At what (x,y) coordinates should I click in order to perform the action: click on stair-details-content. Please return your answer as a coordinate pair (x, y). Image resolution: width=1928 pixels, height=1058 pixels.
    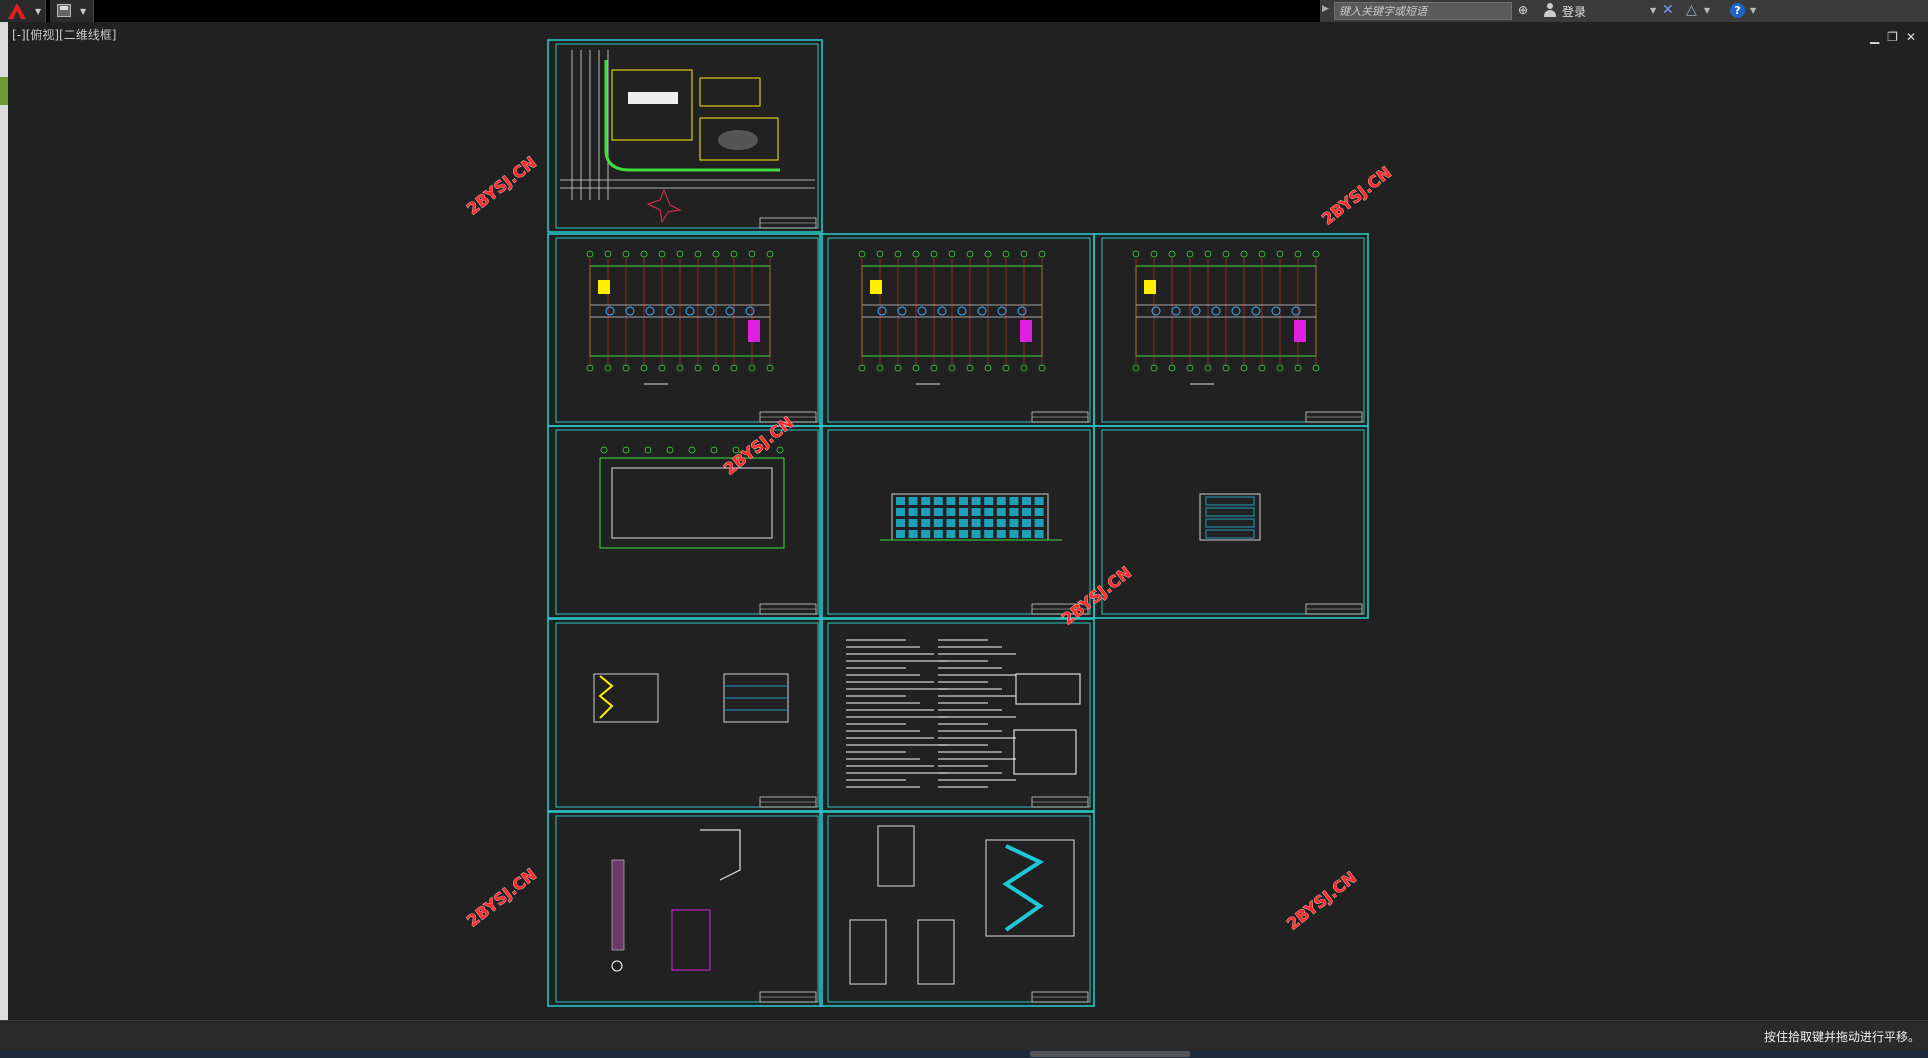
    Looking at the image, I should click on (962, 905).